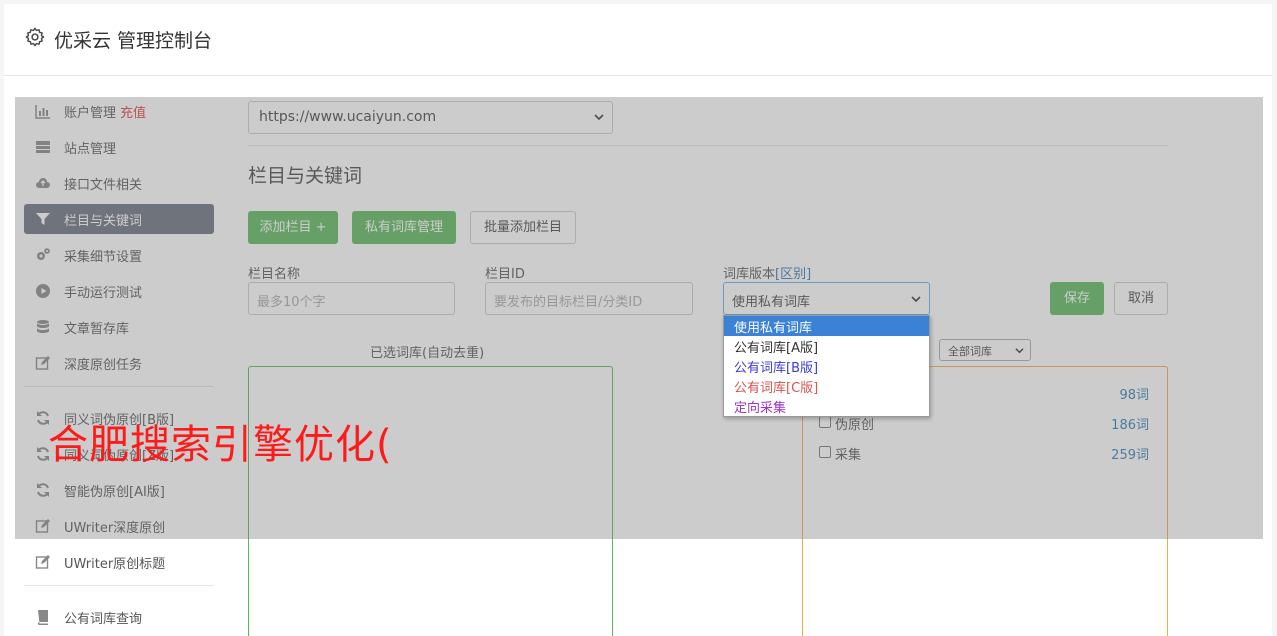 This screenshot has width=1277, height=636. I want to click on sidebar-item-label: UWriter原创标题, so click(115, 564).